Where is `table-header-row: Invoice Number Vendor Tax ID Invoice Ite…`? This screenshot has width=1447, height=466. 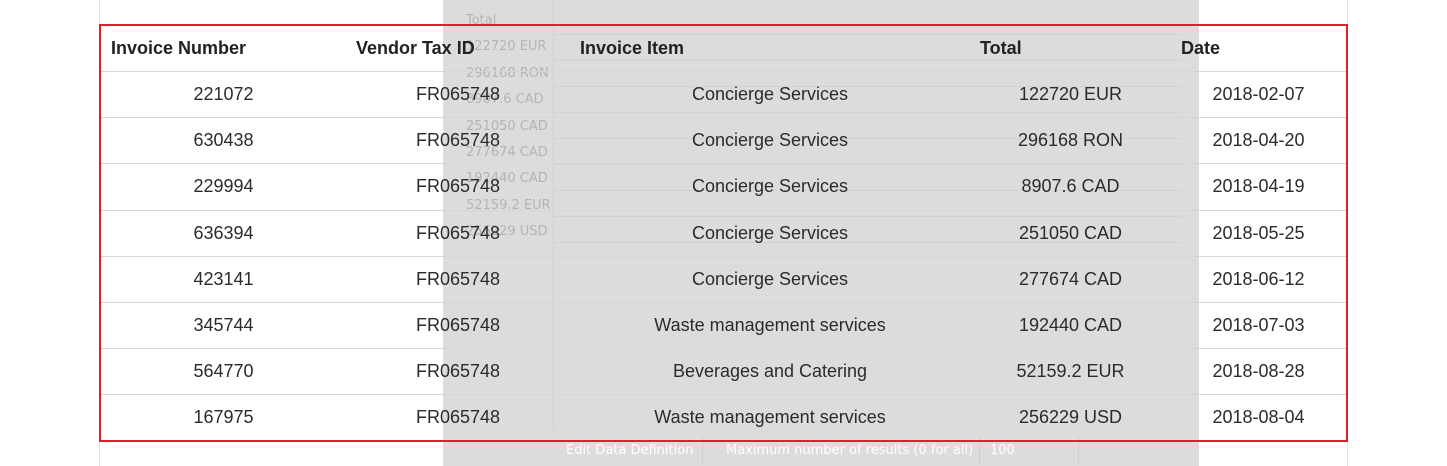
table-header-row: Invoice Number Vendor Tax ID Invoice Ite… is located at coordinates (723, 49).